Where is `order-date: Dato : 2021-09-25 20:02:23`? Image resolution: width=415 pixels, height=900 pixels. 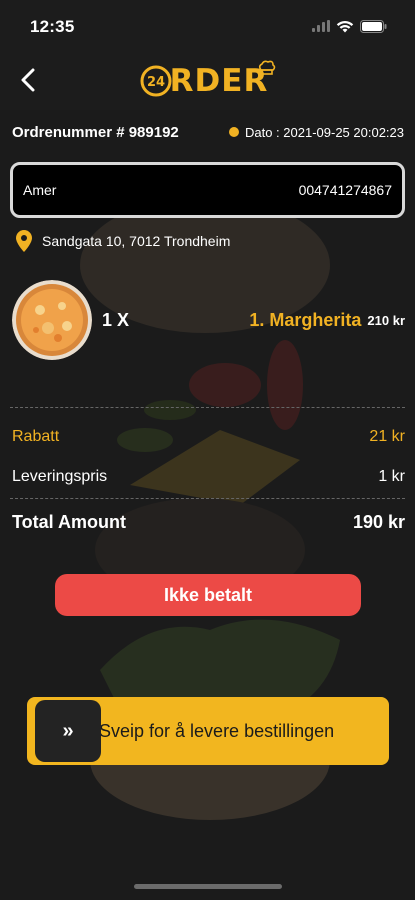
order-date: Dato : 2021-09-25 20:02:23 is located at coordinates (316, 132).